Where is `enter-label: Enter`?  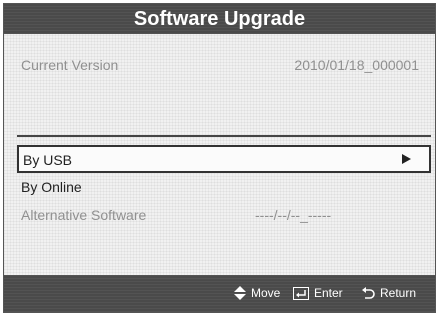
enter-label: Enter is located at coordinates (328, 293).